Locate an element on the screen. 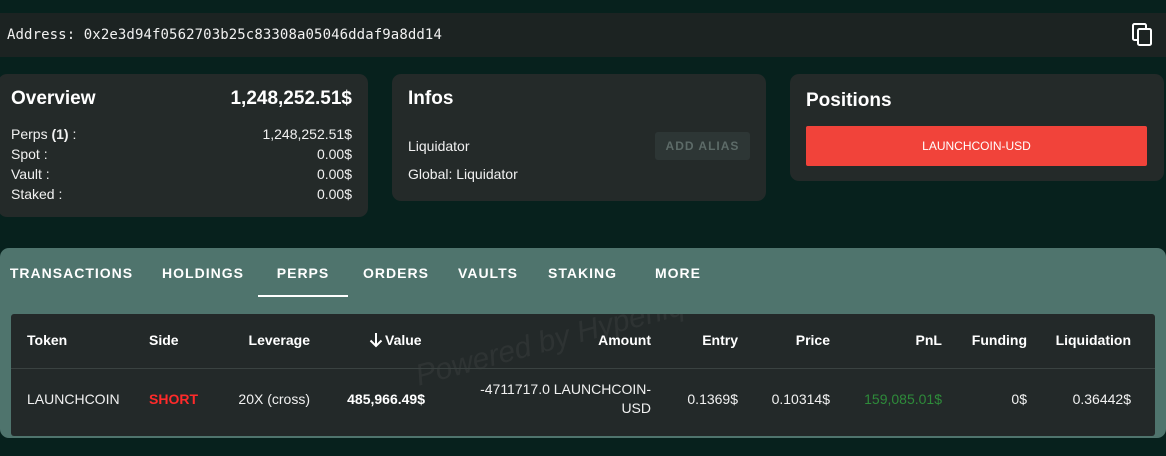  overview-total: 1,248,252.51$ is located at coordinates (291, 98).